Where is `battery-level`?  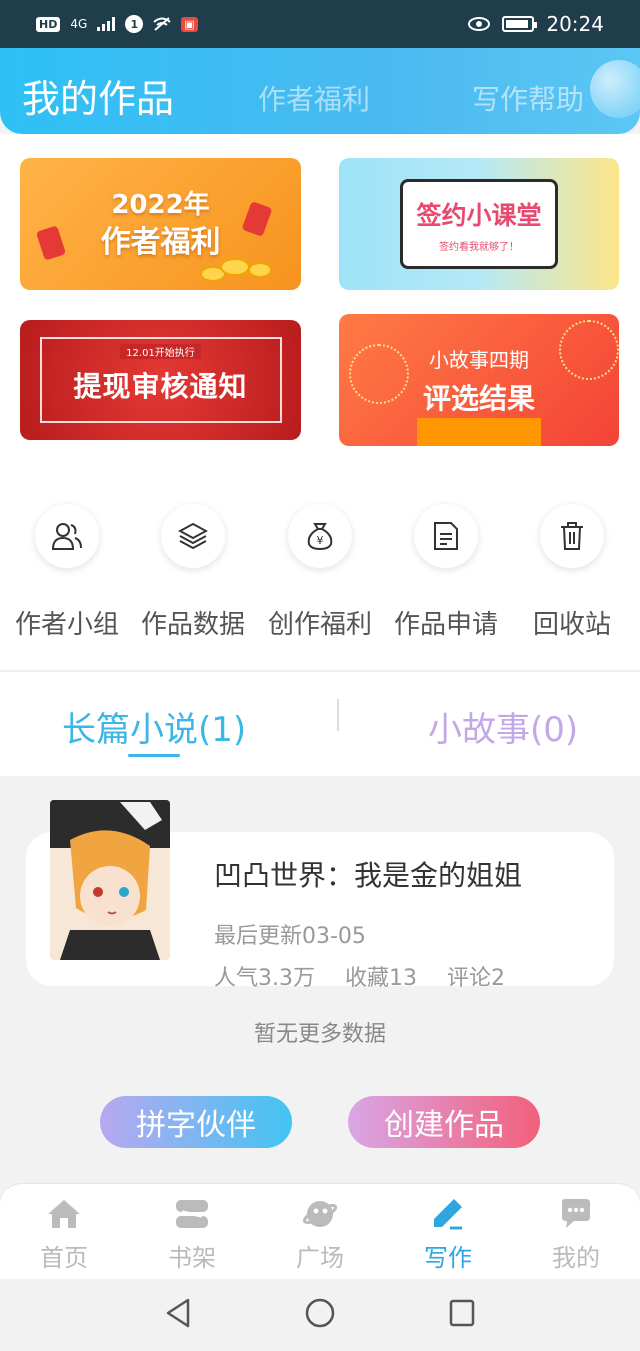
battery-level is located at coordinates (517, 24).